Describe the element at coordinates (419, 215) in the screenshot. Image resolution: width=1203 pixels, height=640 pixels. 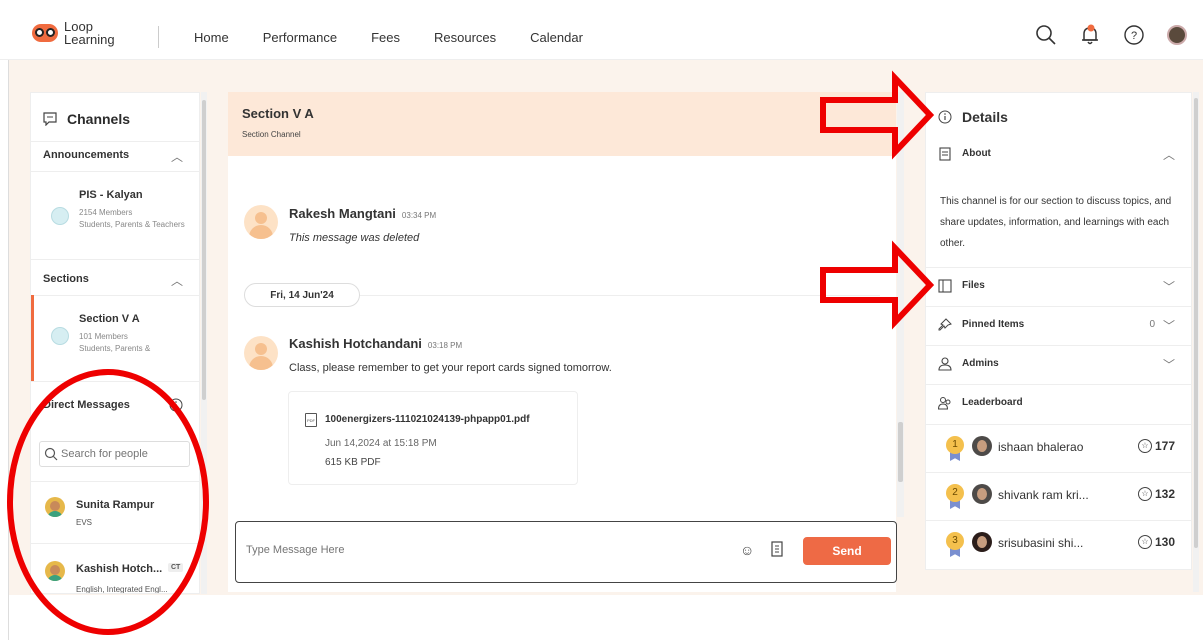
I see `message-time: 03:34 PM` at that location.